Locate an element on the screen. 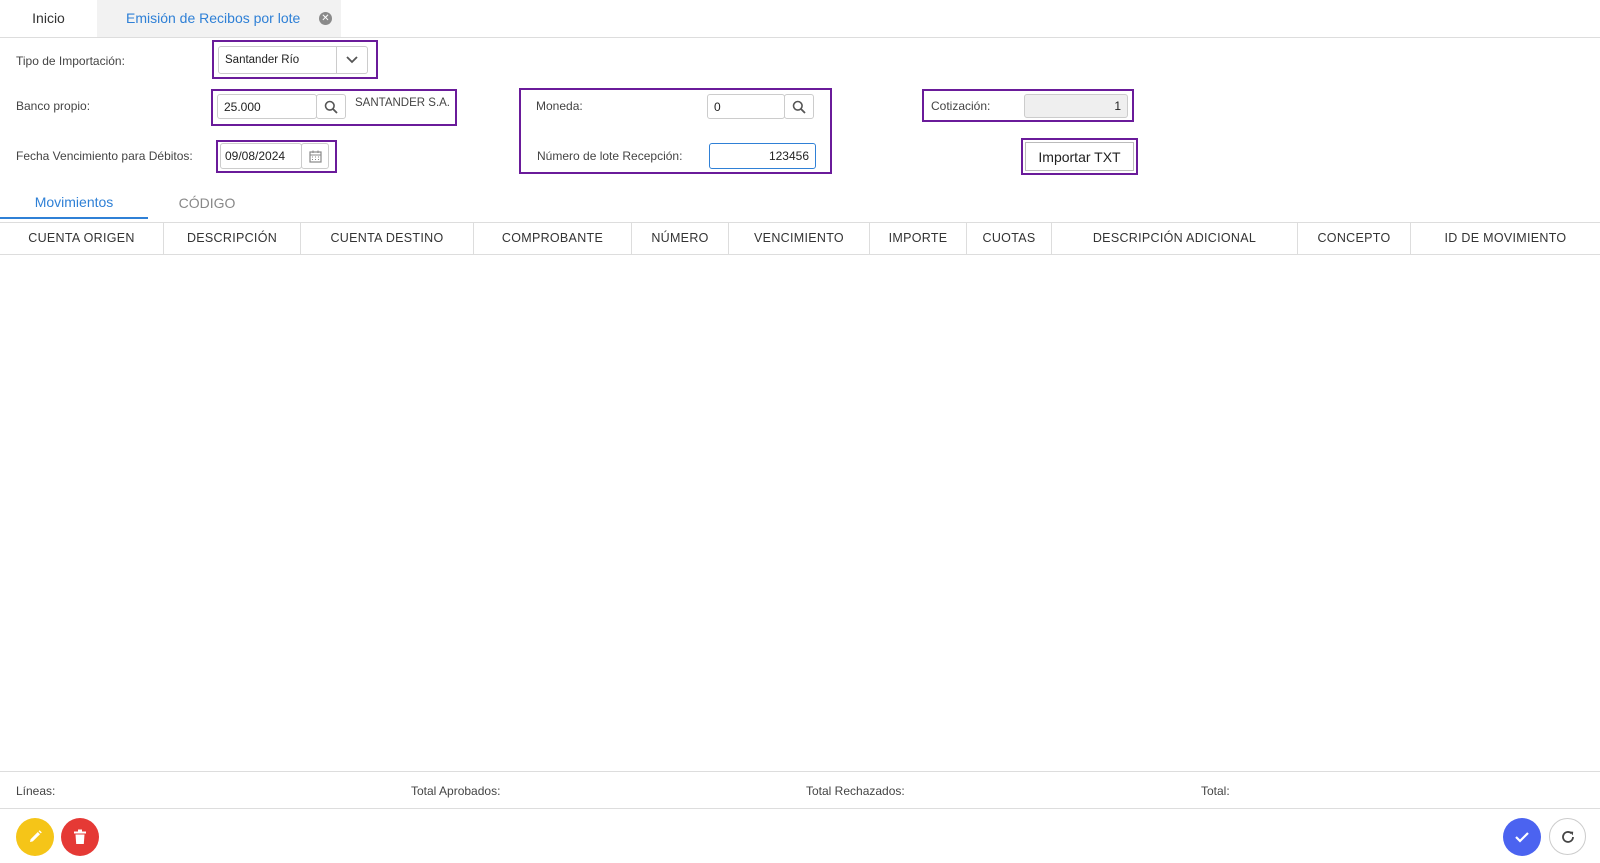  column-cuotas: CUOTAS is located at coordinates (1009, 238).